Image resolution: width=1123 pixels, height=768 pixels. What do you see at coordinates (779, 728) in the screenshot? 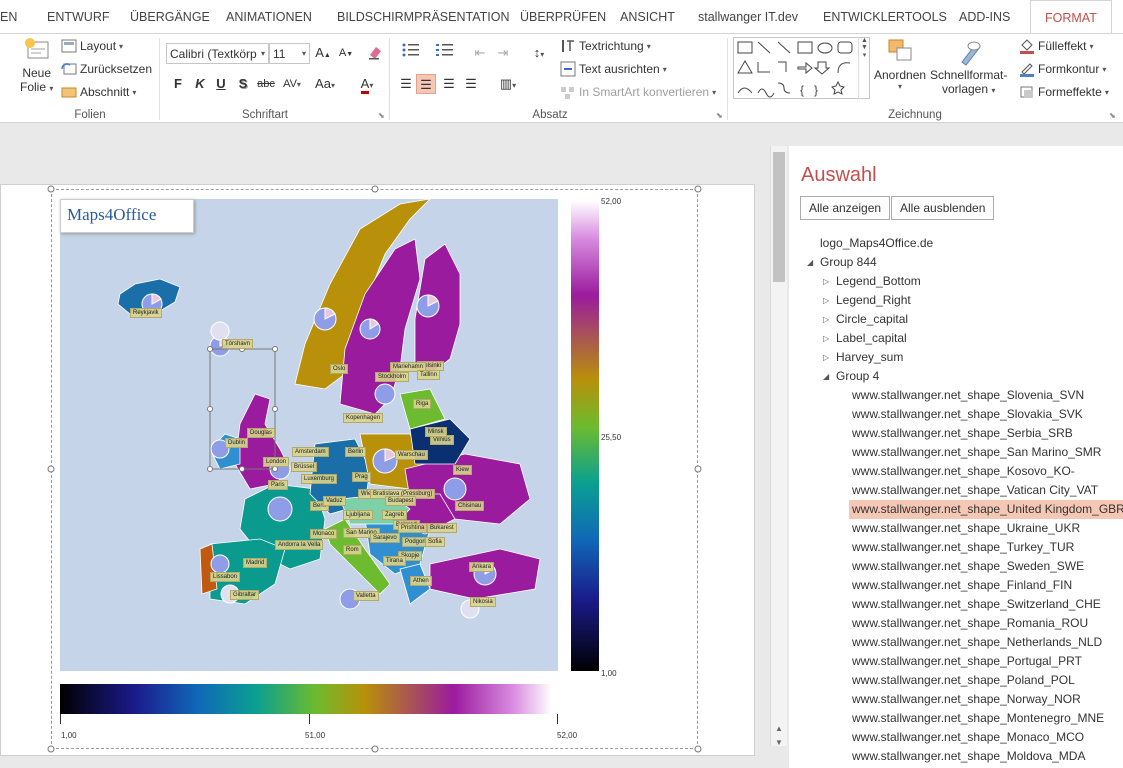
I see `scroll-up-icon: ▲` at bounding box center [779, 728].